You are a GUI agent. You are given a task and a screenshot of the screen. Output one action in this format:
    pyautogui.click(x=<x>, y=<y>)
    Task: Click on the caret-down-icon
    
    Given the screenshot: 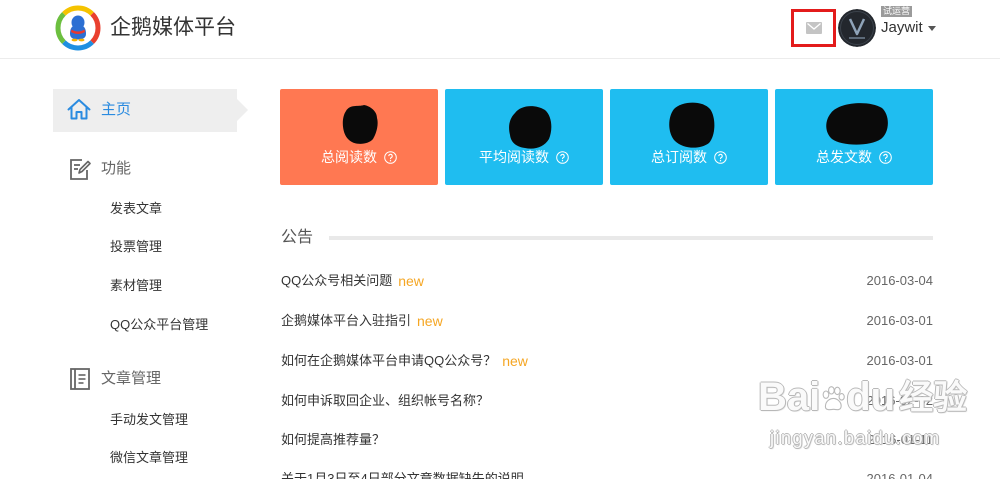 What is the action you would take?
    pyautogui.click(x=931, y=28)
    